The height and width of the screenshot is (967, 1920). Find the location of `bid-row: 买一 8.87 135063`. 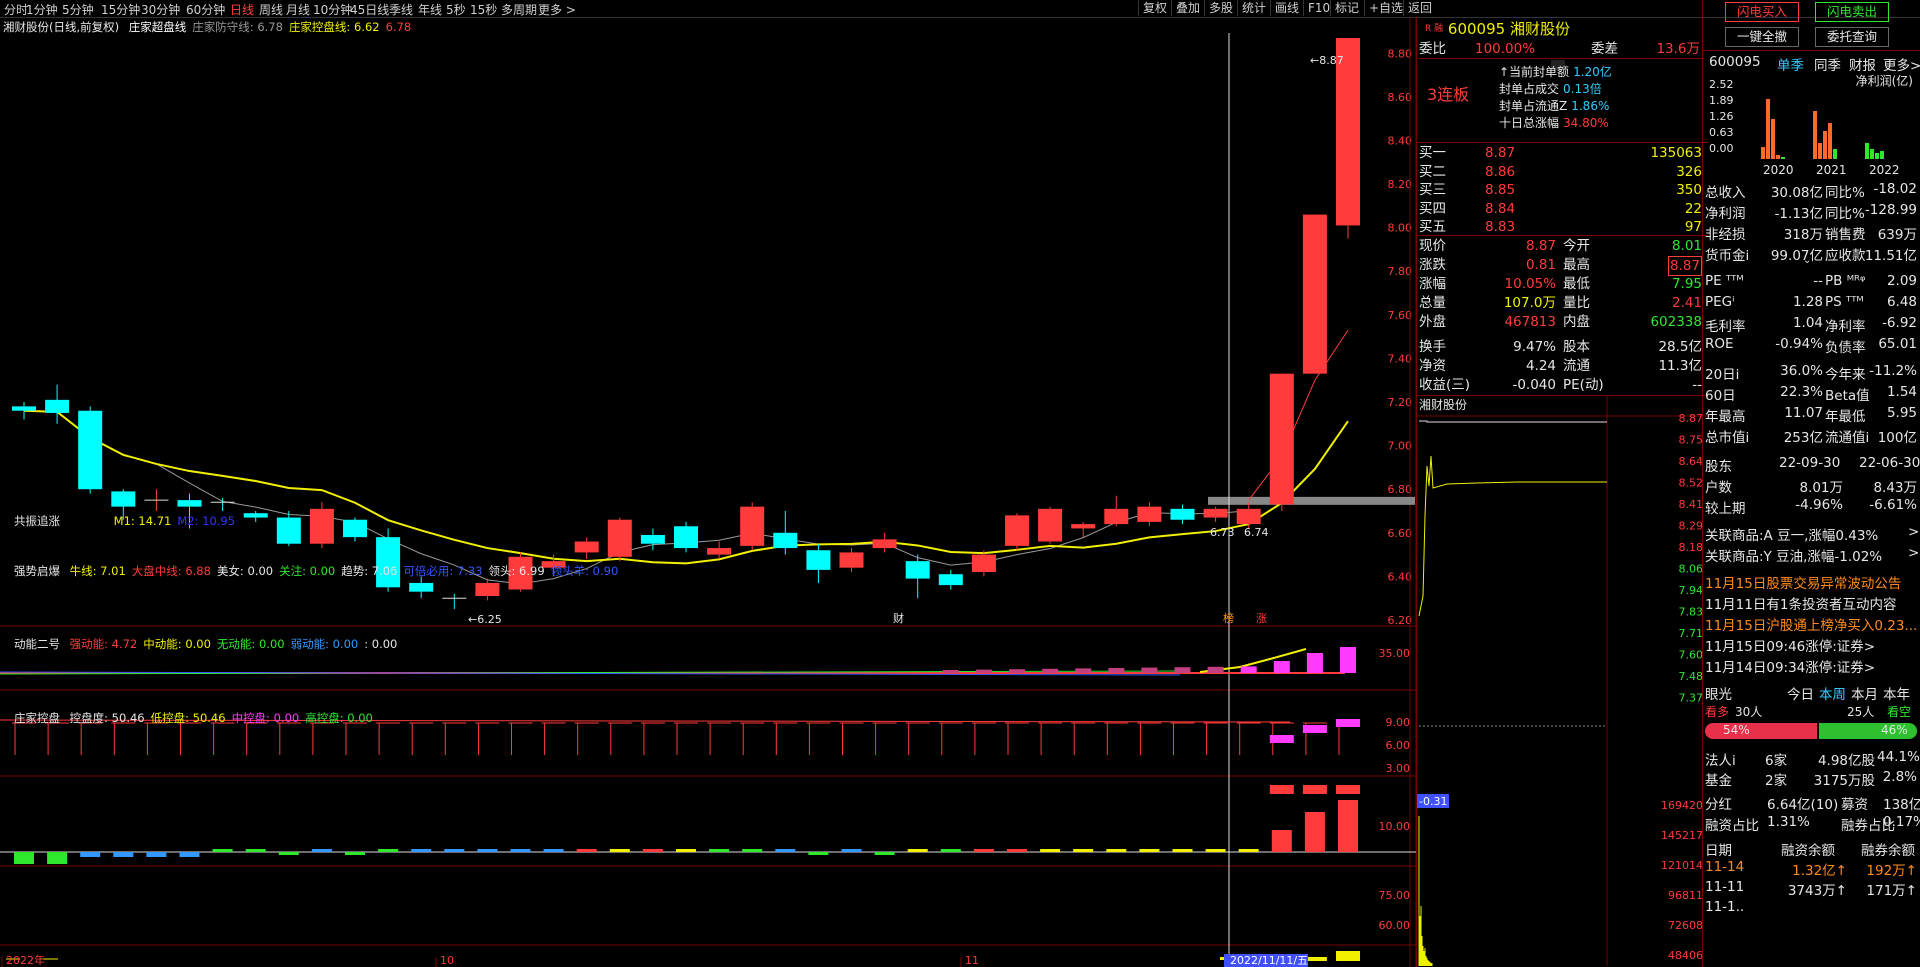

bid-row: 买一 8.87 135063 is located at coordinates (1561, 153).